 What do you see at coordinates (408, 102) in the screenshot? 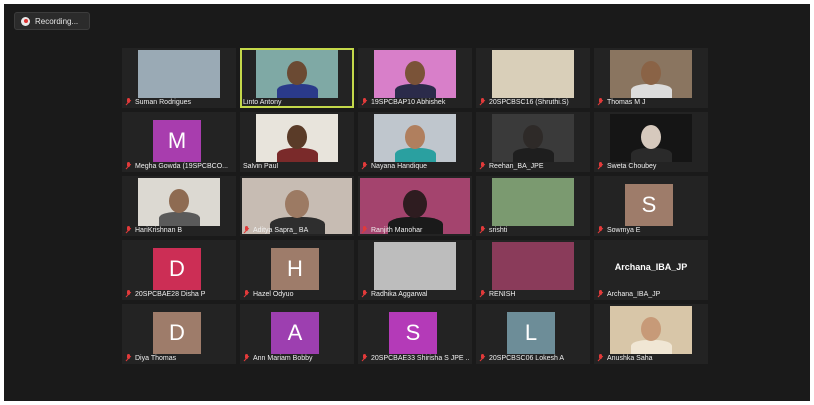
I see `participant-name: 19SPCBAP10 Abhishek` at bounding box center [408, 102].